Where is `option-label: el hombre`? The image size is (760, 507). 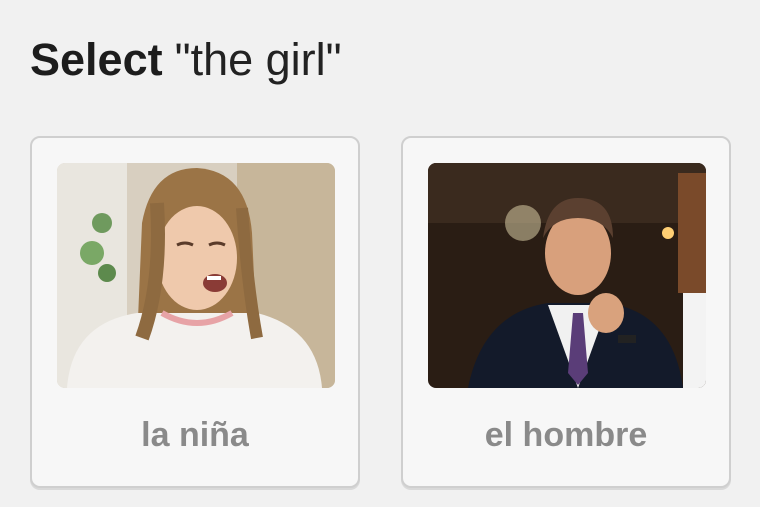
option-label: el hombre is located at coordinates (566, 435).